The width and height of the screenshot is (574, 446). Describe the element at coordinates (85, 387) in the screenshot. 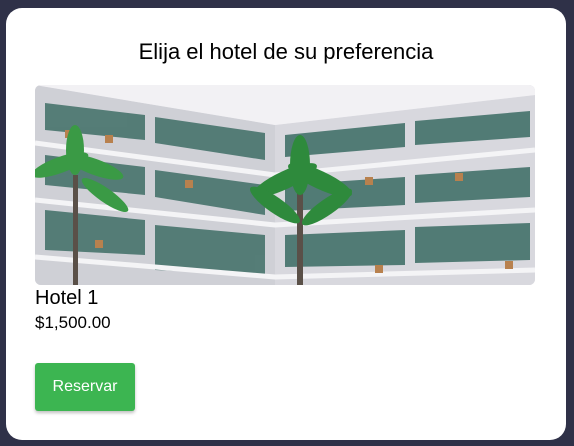

I see `reserve-button: Reservar` at that location.